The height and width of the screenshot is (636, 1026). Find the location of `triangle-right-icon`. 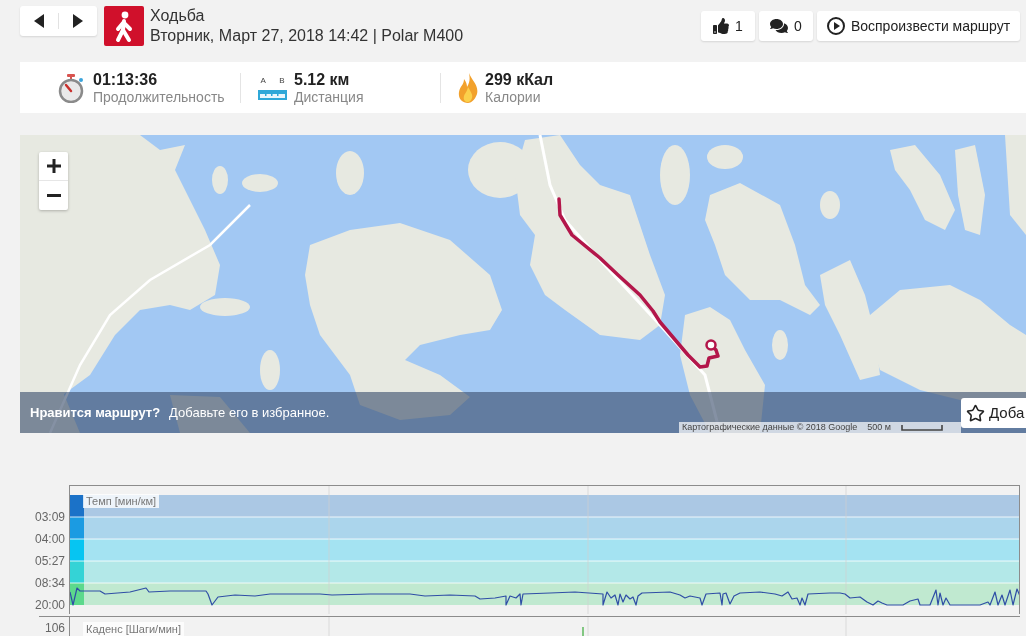

triangle-right-icon is located at coordinates (78, 21).